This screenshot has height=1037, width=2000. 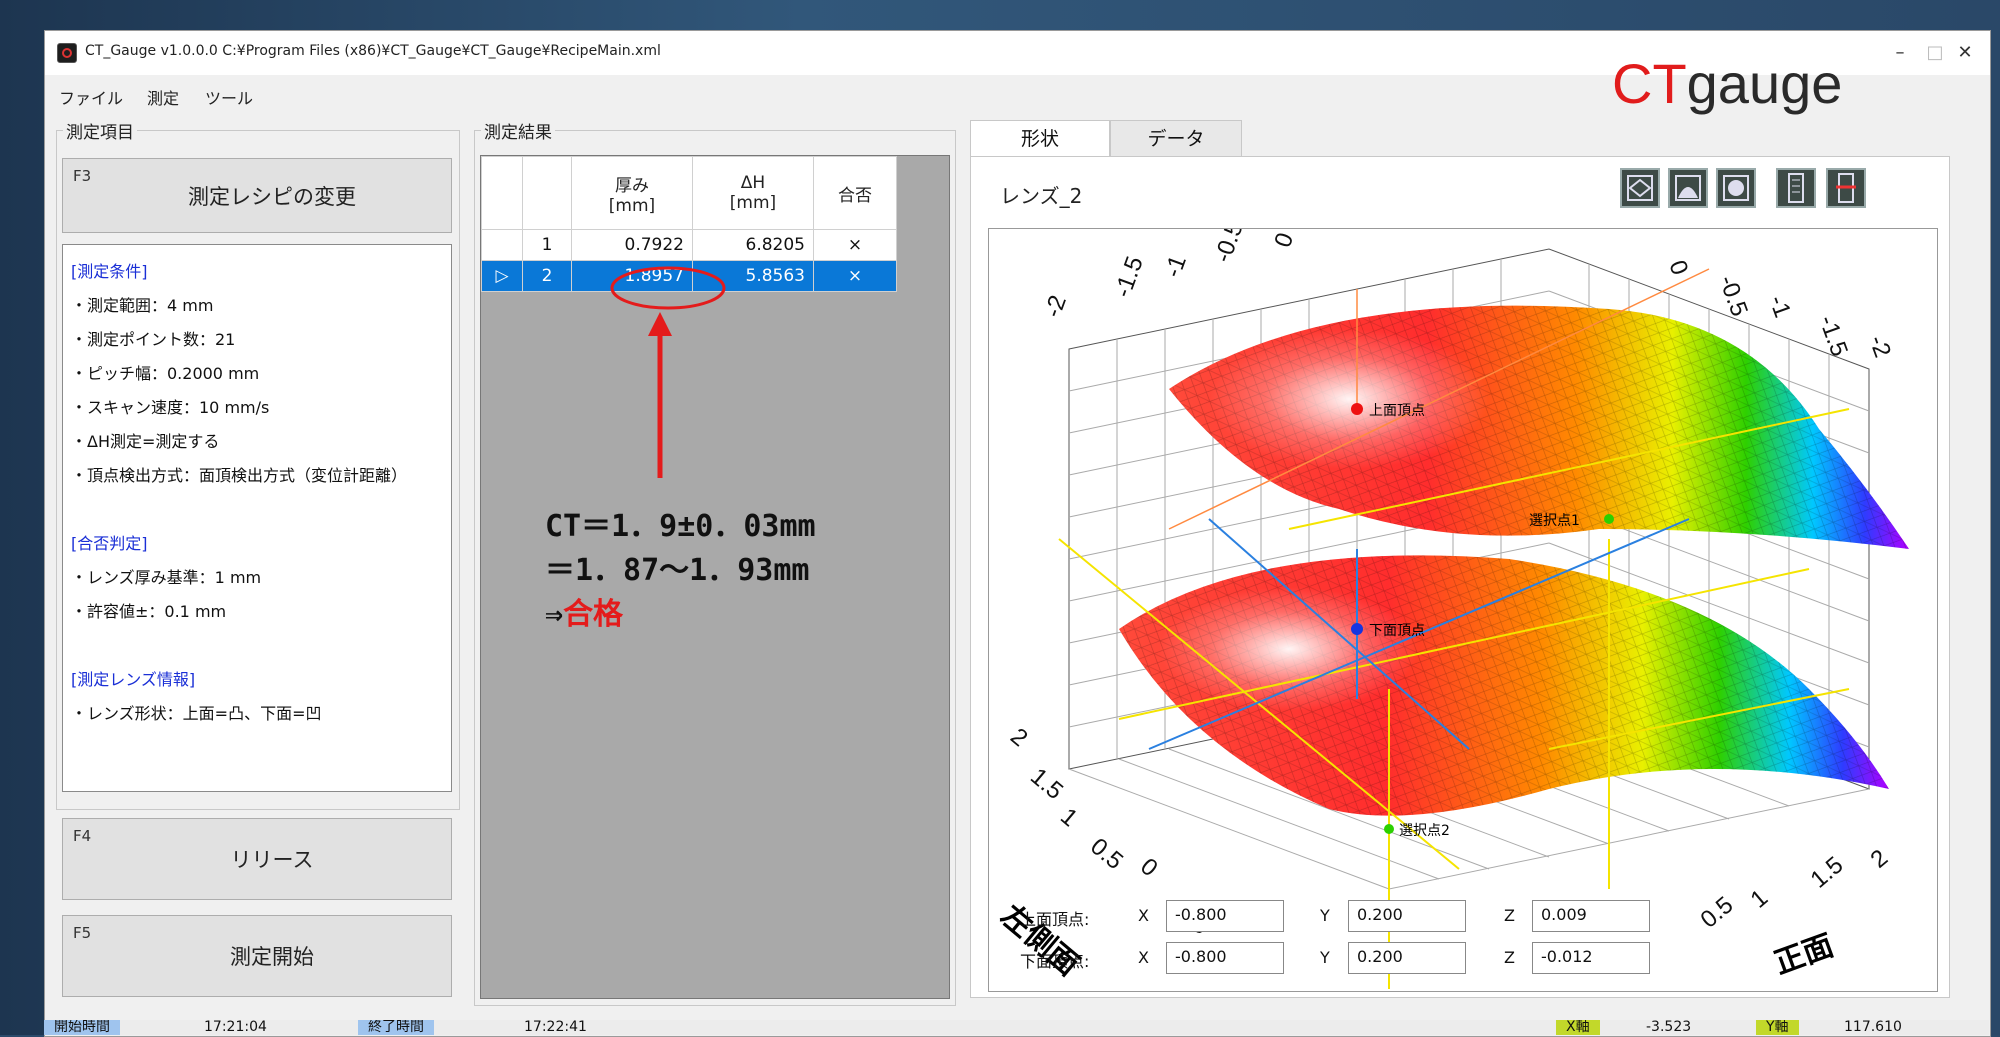 What do you see at coordinates (1407, 958) in the screenshot?
I see `bottom-vertex-y-field: 0.200` at bounding box center [1407, 958].